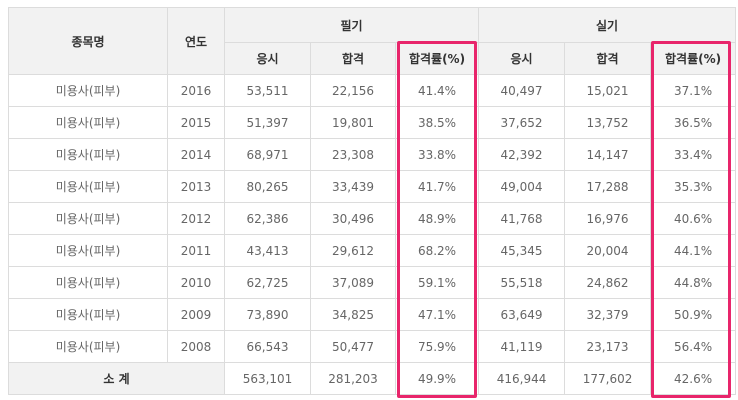 This screenshot has width=738, height=400. Describe the element at coordinates (522, 378) in the screenshot. I see `total-cell: 416,944` at that location.